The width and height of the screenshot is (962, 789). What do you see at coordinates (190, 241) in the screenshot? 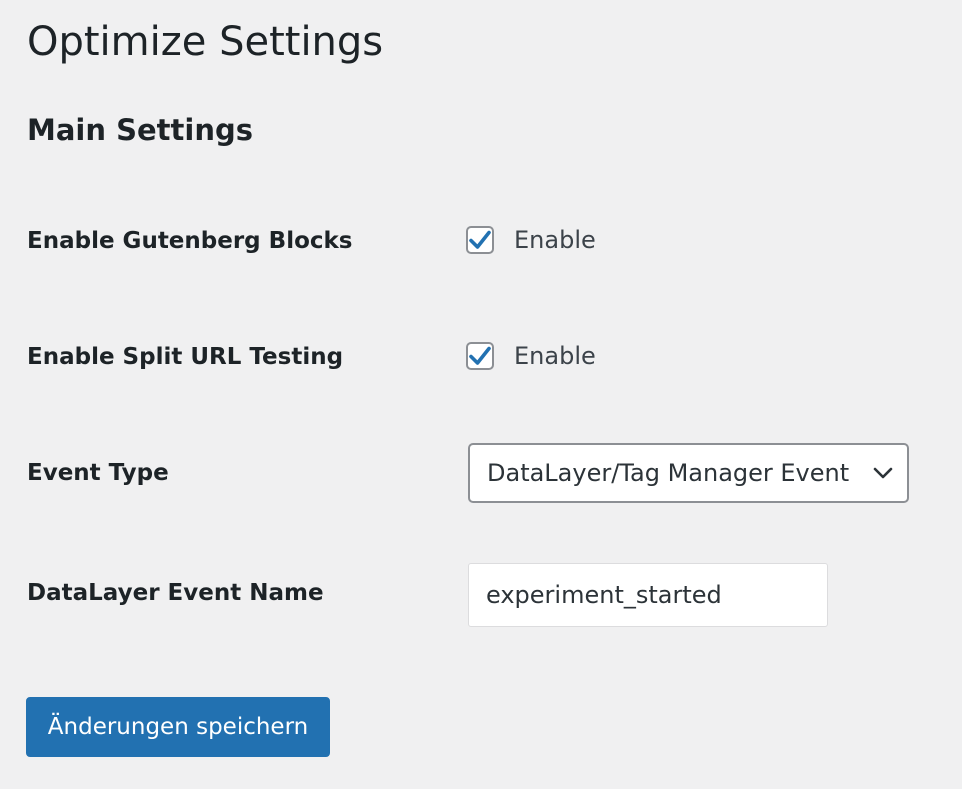
I see `gutenberg-label: Enable Gutenberg Blocks` at bounding box center [190, 241].